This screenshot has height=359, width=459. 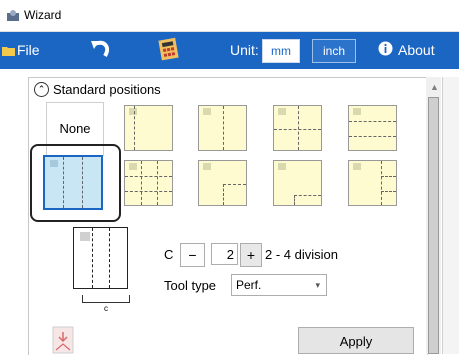 I want to click on decrement-button: −, so click(x=192, y=255).